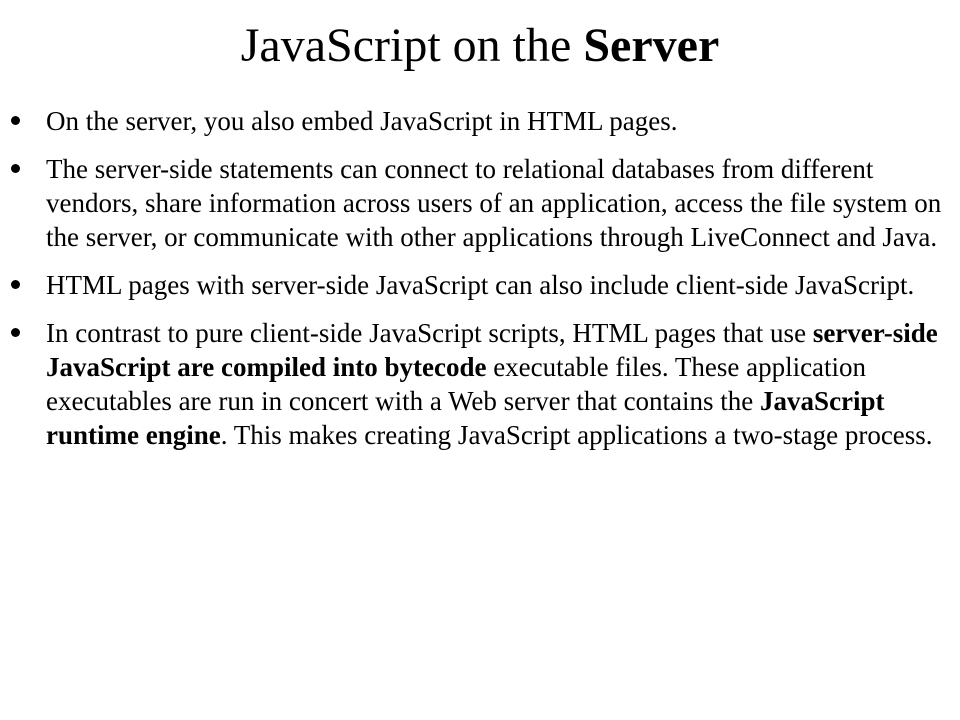  What do you see at coordinates (651, 45) in the screenshot?
I see `title-bold: Server` at bounding box center [651, 45].